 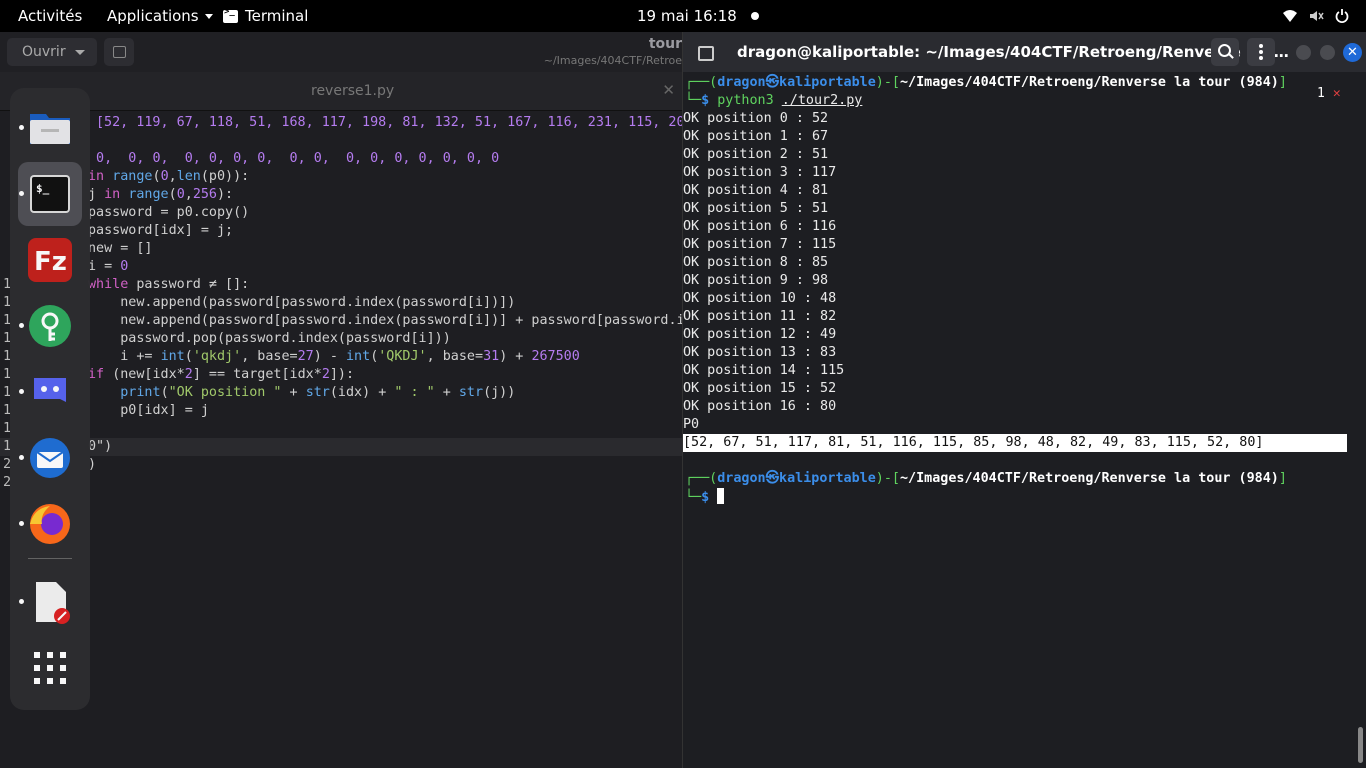 What do you see at coordinates (341, 195) in the screenshot?
I see `code-line: j in range(0,256):` at bounding box center [341, 195].